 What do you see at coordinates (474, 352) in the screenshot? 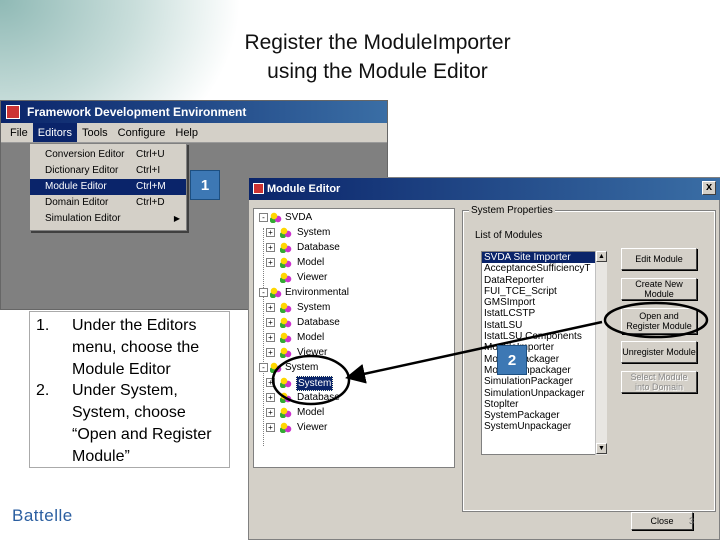
I see `arrow-connector` at bounding box center [474, 352].